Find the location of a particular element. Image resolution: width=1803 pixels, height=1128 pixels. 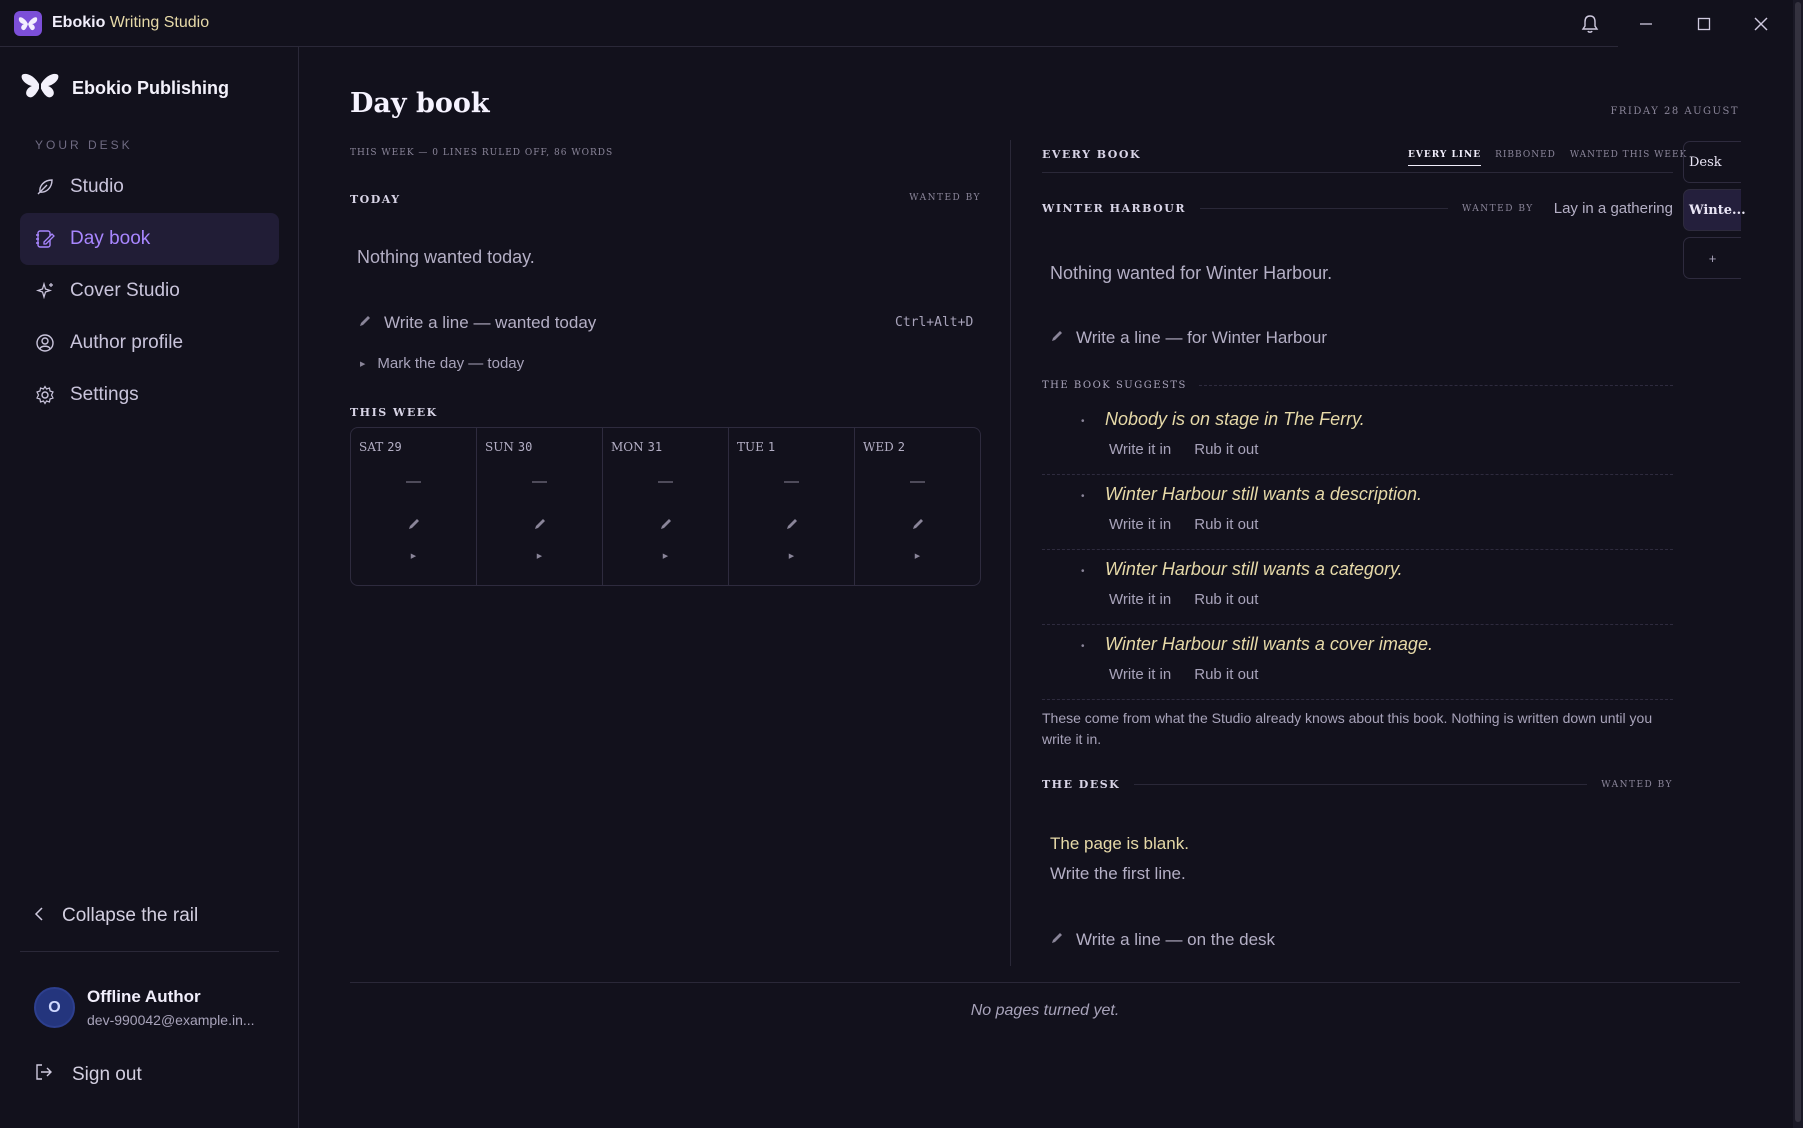

sidebar-item-author-profile: Author profile is located at coordinates (149, 343).